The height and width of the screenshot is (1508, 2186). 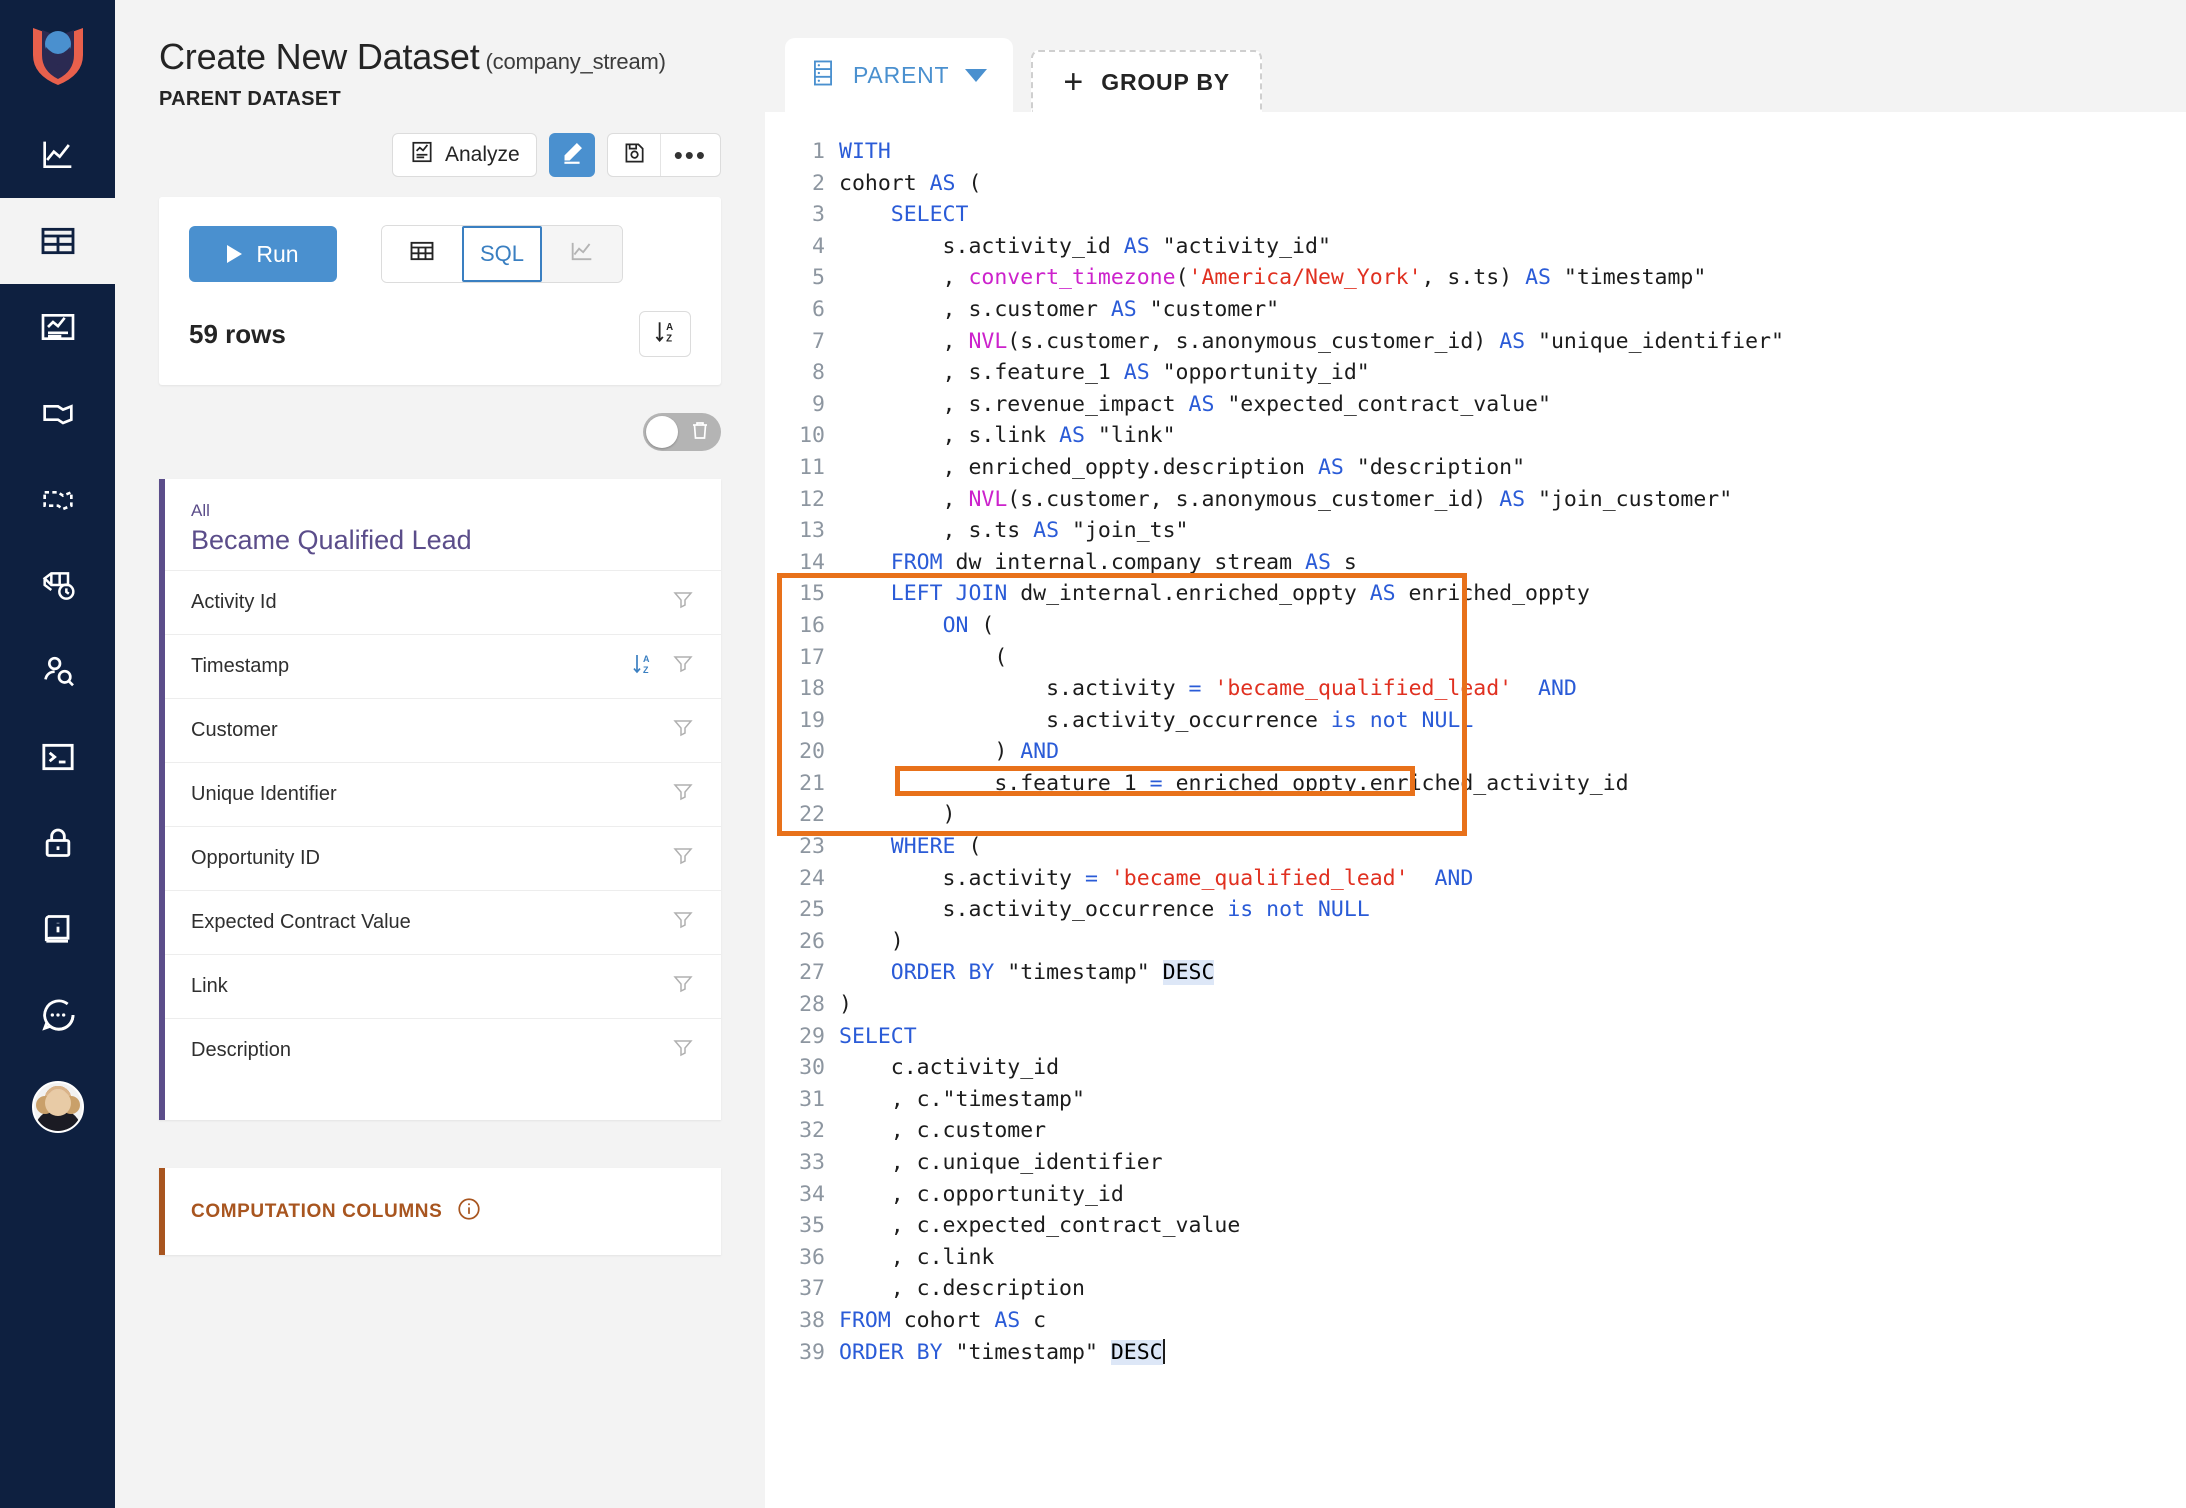 I want to click on token-src: , enriched_oppty.description, so click(x=1078, y=467).